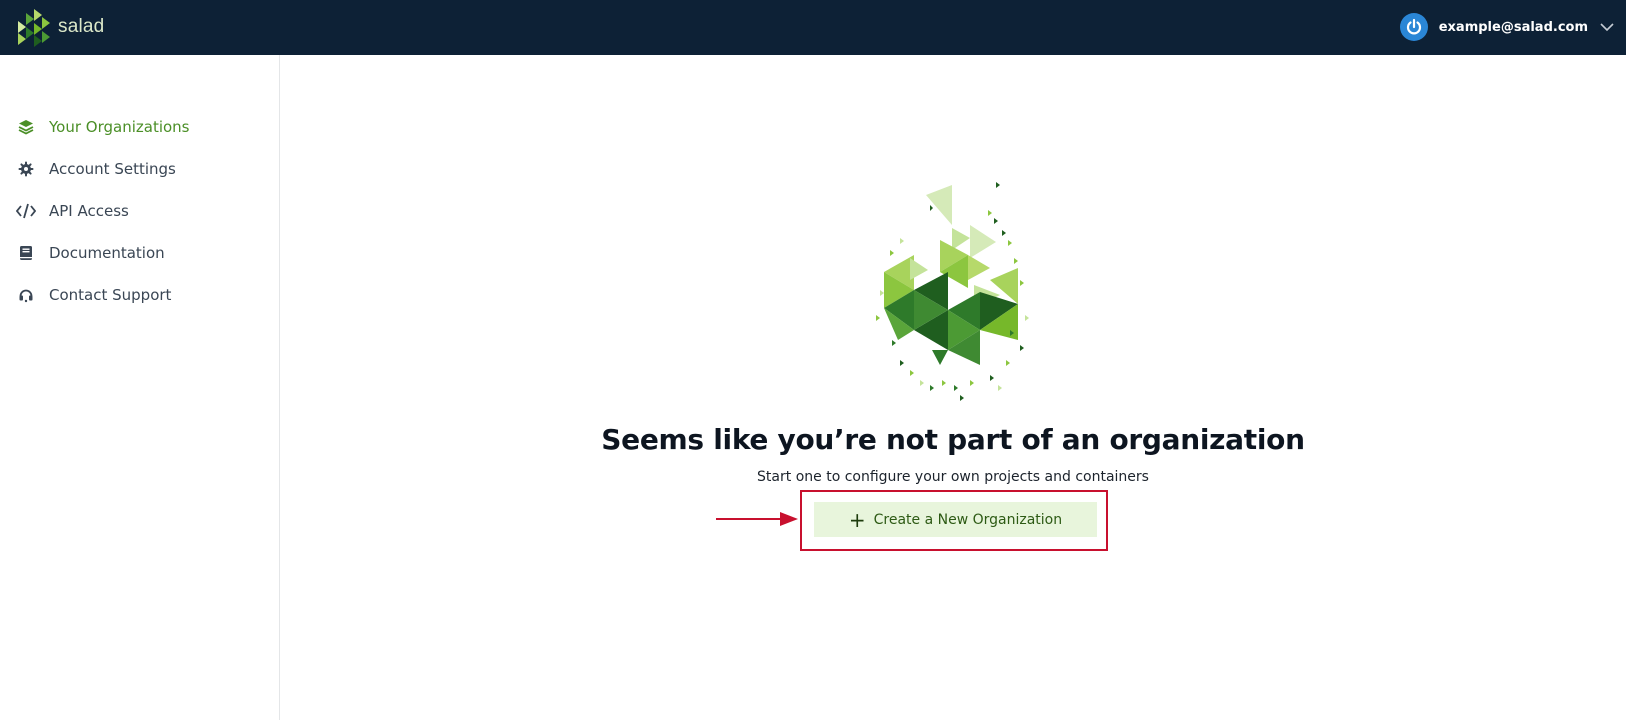 The height and width of the screenshot is (720, 1626). I want to click on code-icon, so click(26, 211).